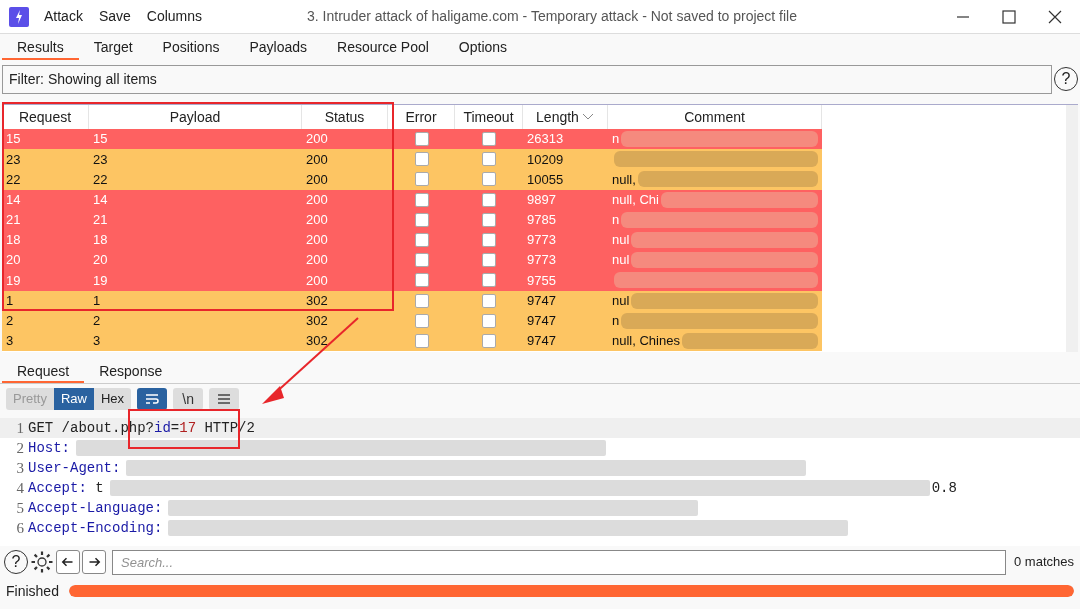 This screenshot has width=1080, height=609. Describe the element at coordinates (68, 562) in the screenshot. I see `previous-button` at that location.